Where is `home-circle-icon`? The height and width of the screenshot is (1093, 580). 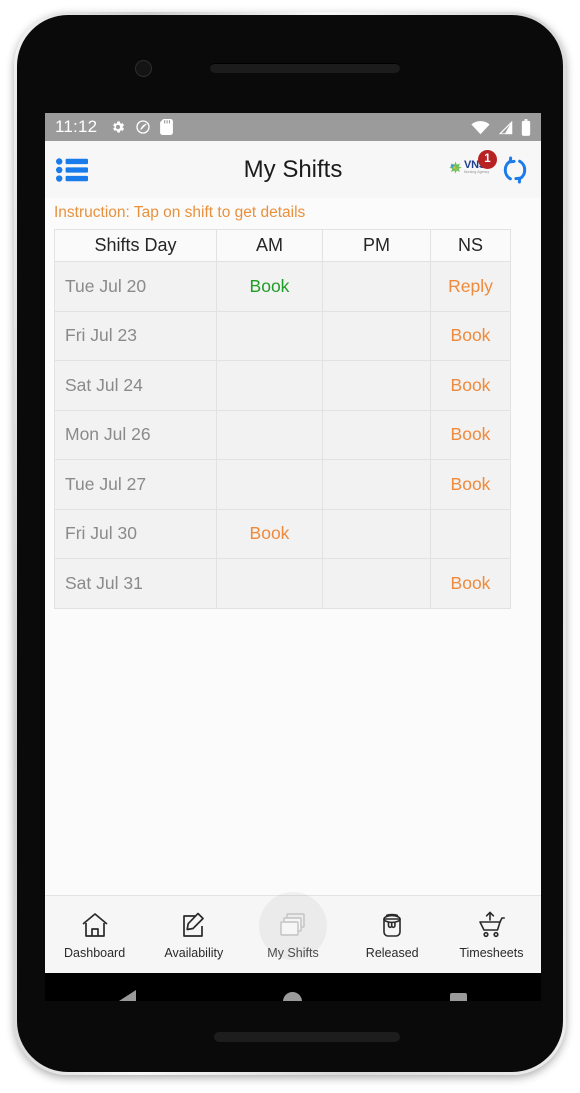
home-circle-icon is located at coordinates (293, 996).